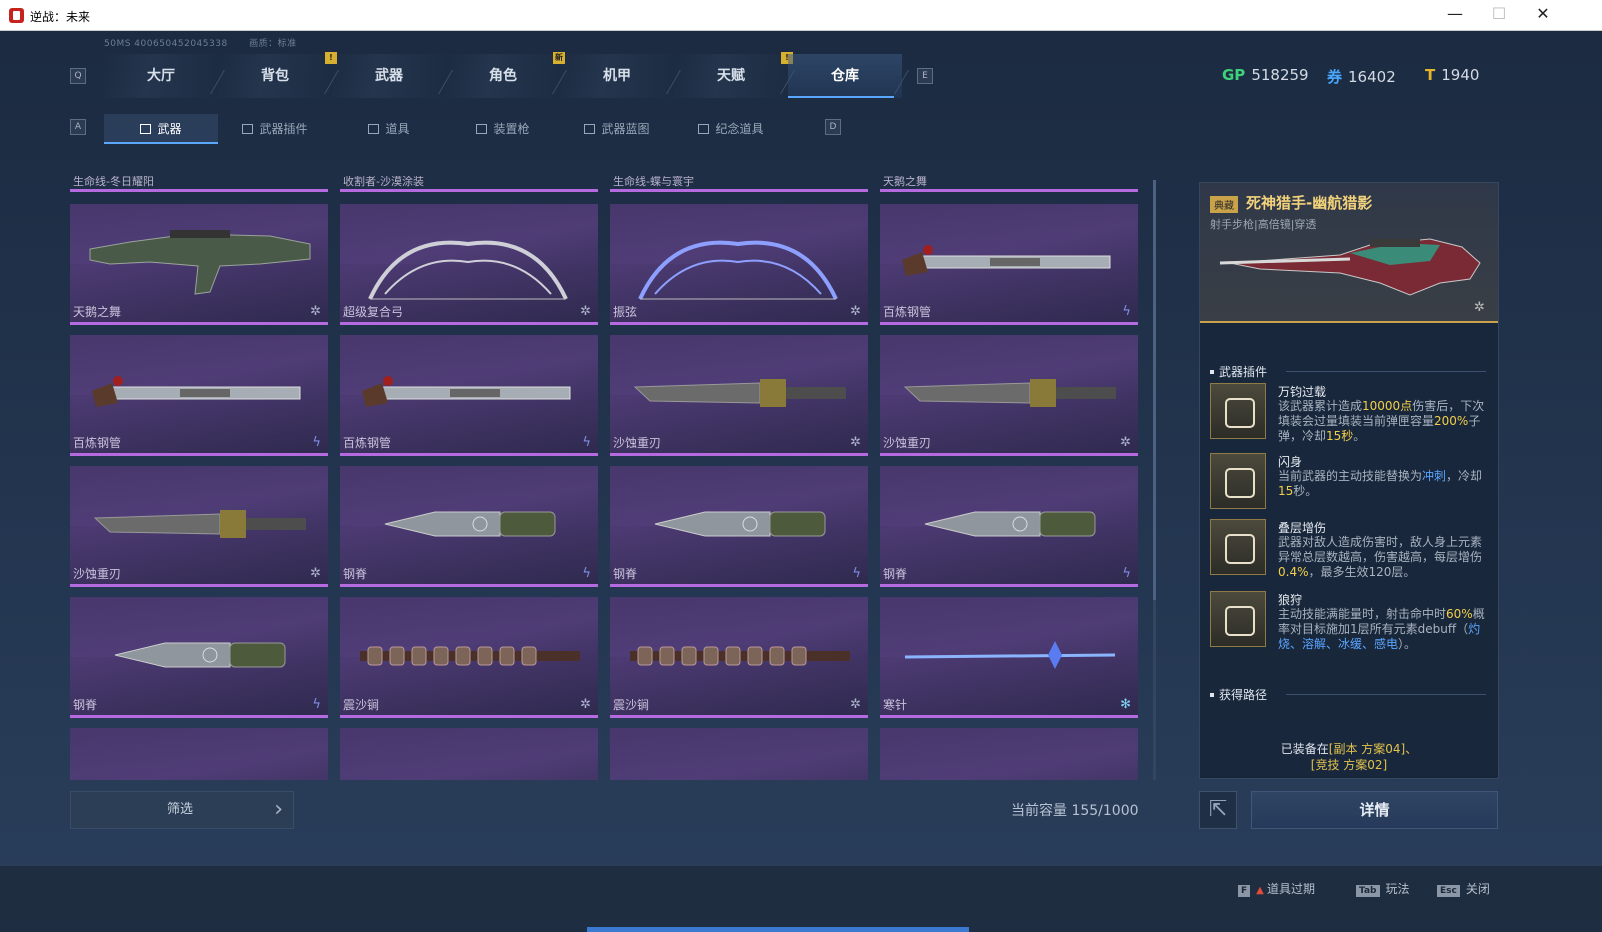  What do you see at coordinates (16, 15) in the screenshot?
I see `app-icon` at bounding box center [16, 15].